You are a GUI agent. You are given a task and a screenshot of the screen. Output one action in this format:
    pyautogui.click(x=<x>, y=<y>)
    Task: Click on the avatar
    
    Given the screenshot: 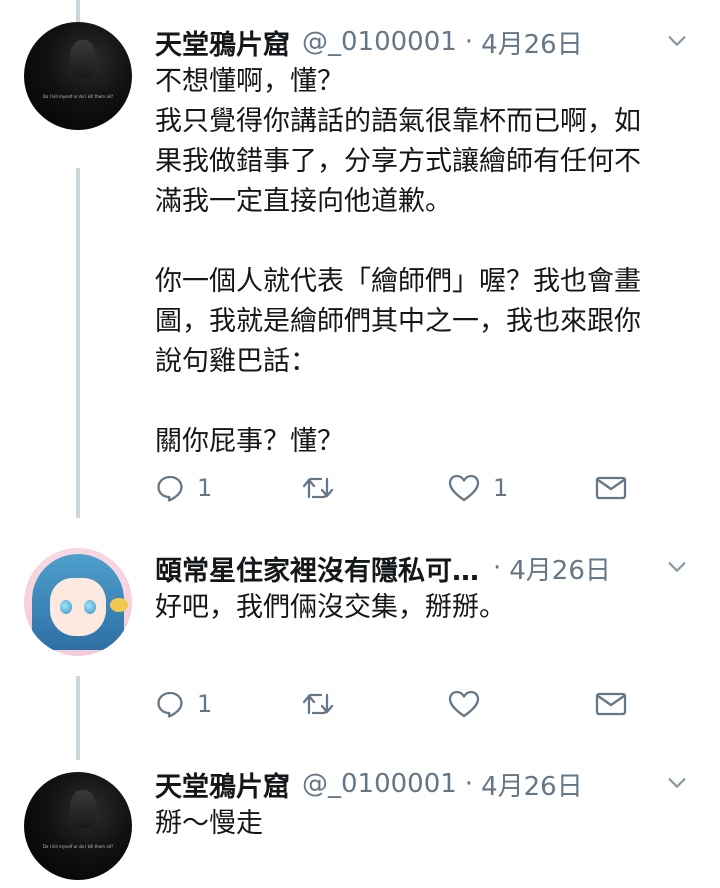 What is the action you would take?
    pyautogui.click(x=78, y=602)
    